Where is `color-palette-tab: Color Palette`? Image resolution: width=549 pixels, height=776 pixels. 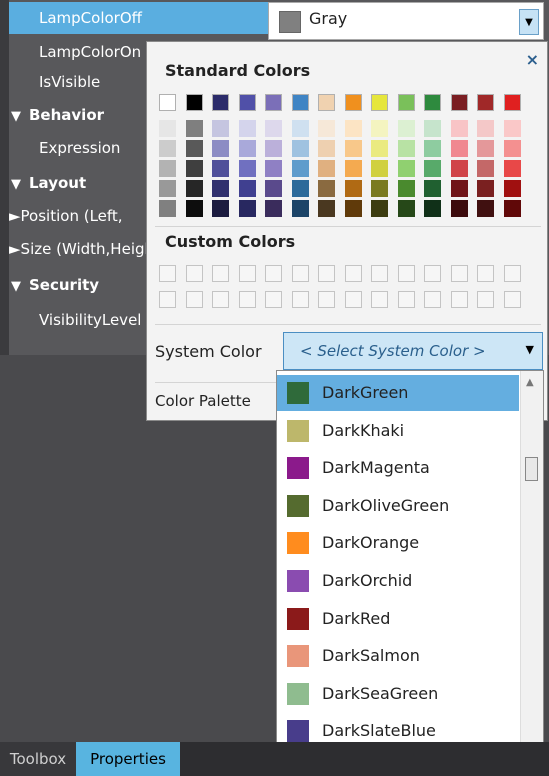 color-palette-tab: Color Palette is located at coordinates (203, 401).